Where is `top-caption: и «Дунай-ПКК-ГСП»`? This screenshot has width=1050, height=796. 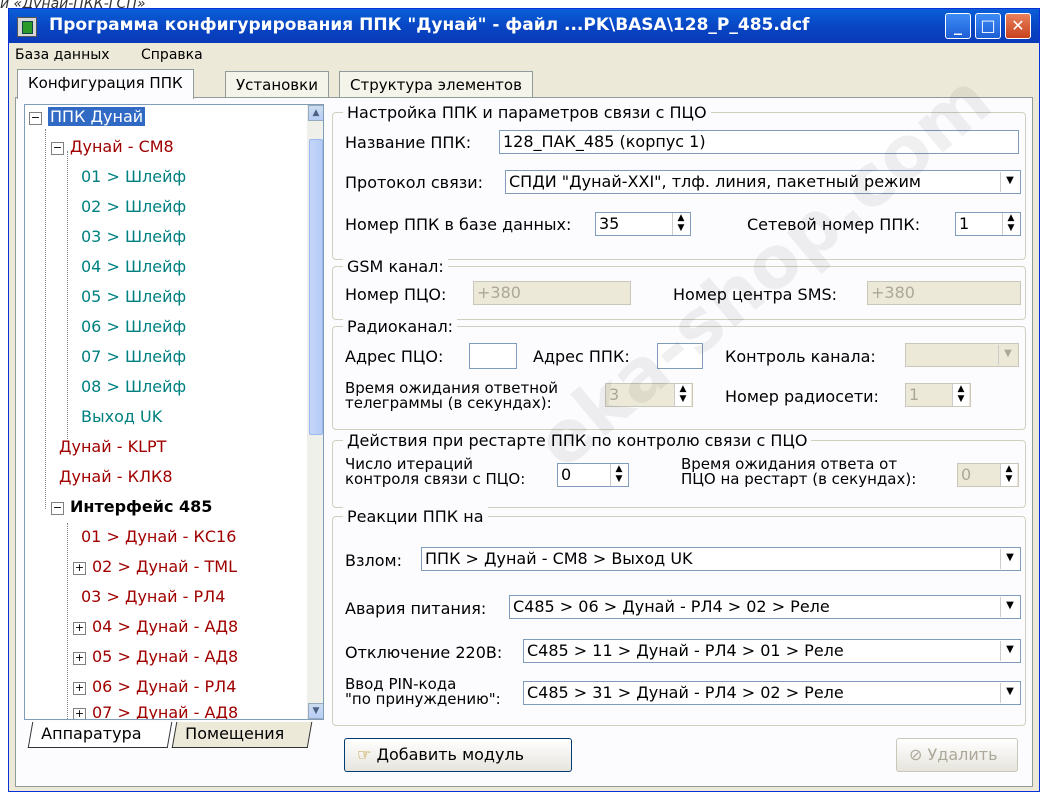
top-caption: и «Дунай-ПКК-ГСП» is located at coordinates (525, 4).